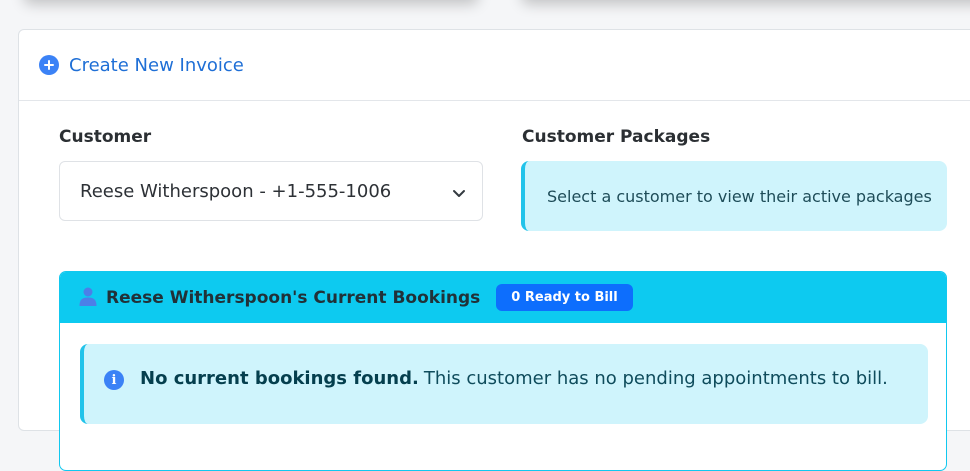  What do you see at coordinates (494, 65) in the screenshot?
I see `card-header: Create New Invoice` at bounding box center [494, 65].